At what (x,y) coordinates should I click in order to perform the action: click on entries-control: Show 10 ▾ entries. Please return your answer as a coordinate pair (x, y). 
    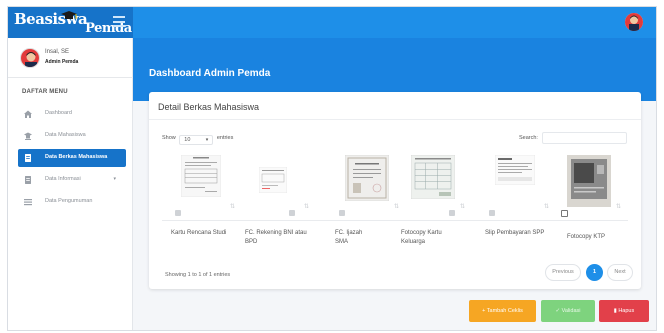
    Looking at the image, I should click on (198, 139).